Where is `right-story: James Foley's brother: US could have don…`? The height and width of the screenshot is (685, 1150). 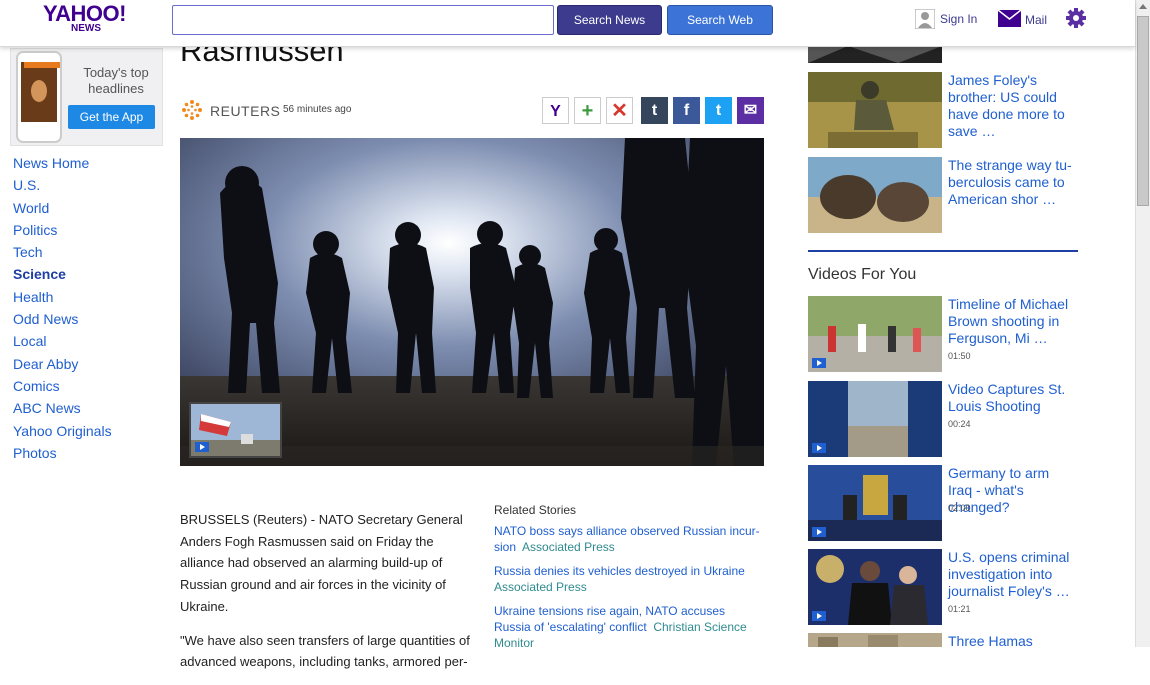 right-story: James Foley's brother: US could have don… is located at coordinates (943, 110).